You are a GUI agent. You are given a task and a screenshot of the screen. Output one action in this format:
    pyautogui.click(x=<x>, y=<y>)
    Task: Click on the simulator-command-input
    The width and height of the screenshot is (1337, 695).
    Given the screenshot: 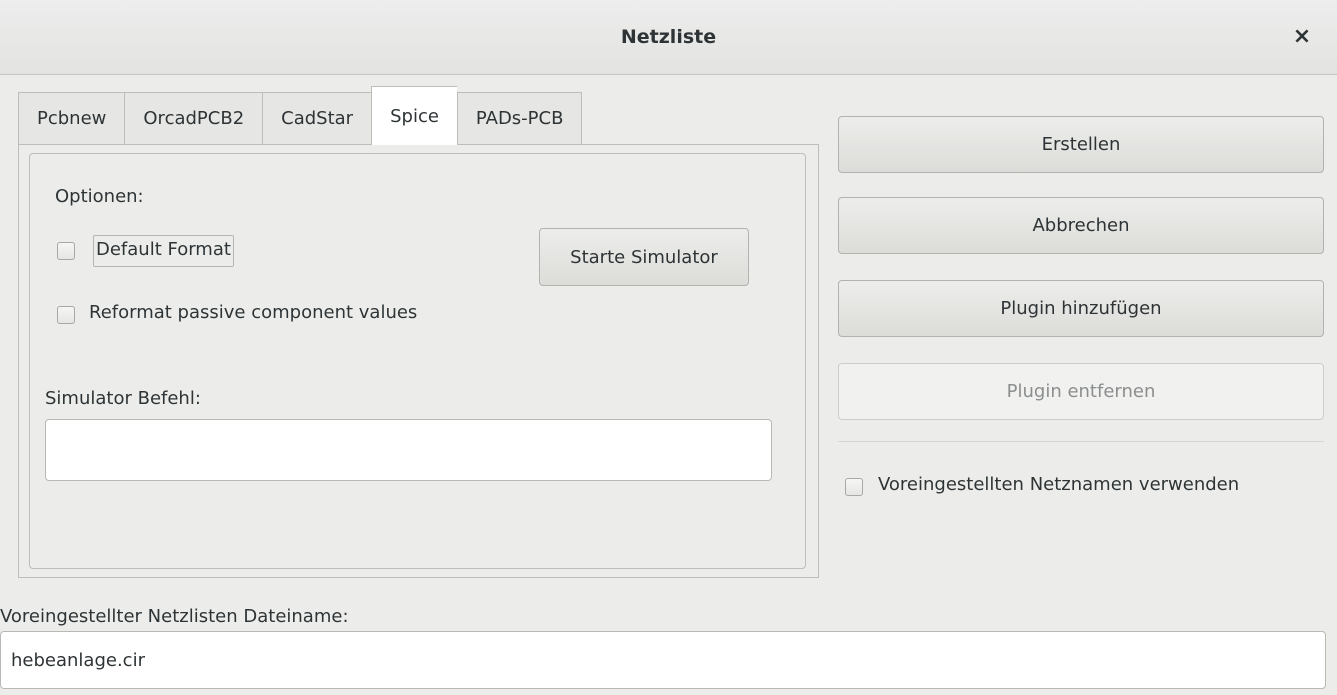 What is the action you would take?
    pyautogui.click(x=408, y=450)
    